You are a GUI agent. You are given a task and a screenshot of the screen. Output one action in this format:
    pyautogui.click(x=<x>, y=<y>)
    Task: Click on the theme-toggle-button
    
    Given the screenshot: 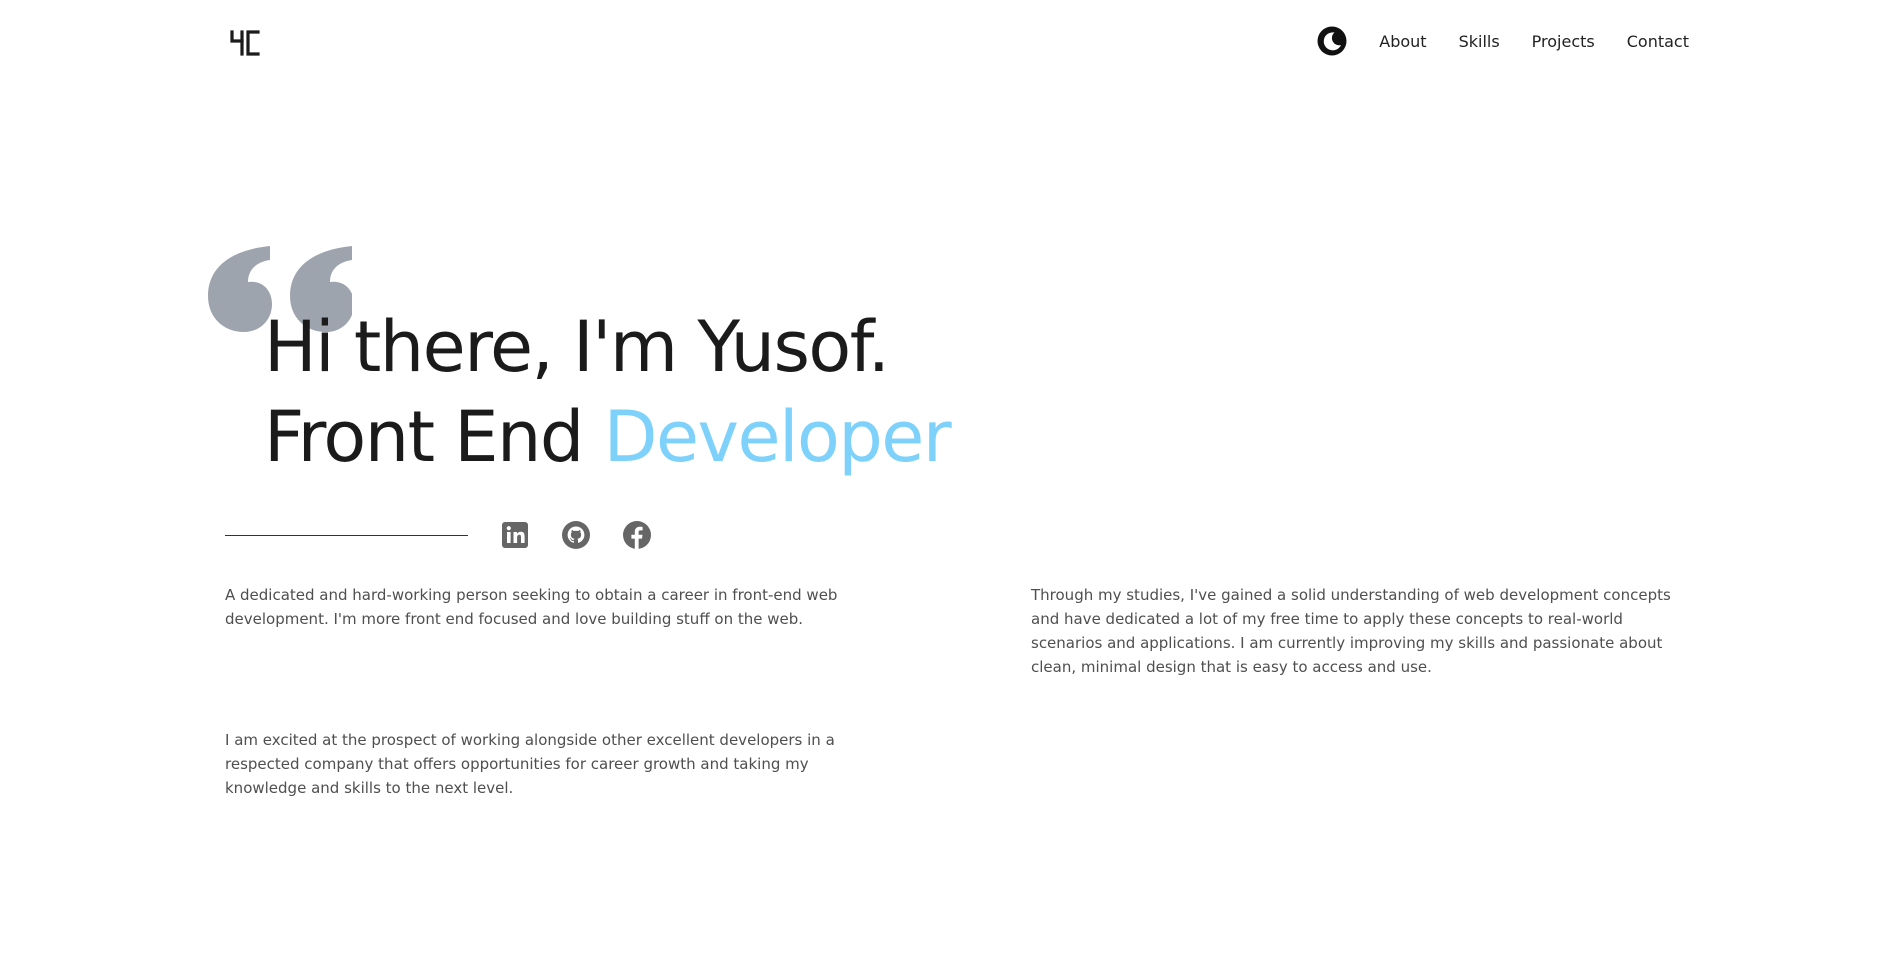 What is the action you would take?
    pyautogui.click(x=1332, y=41)
    